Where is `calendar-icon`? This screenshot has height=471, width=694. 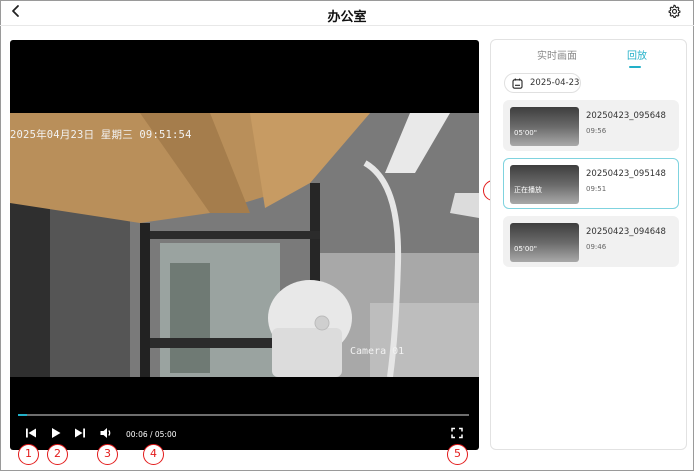 calendar-icon is located at coordinates (517, 83).